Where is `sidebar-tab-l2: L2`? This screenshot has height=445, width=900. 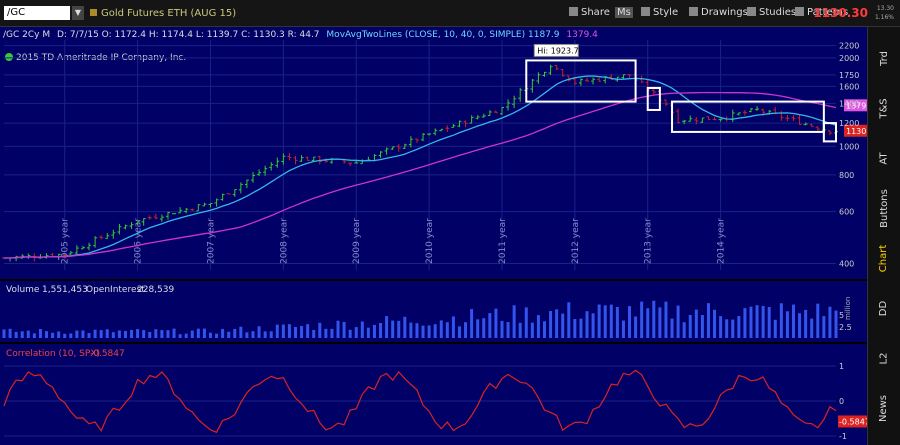
sidebar-tab-l2: L2 is located at coordinates (884, 358).